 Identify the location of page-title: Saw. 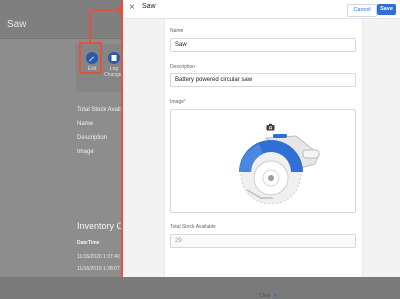
(17, 24).